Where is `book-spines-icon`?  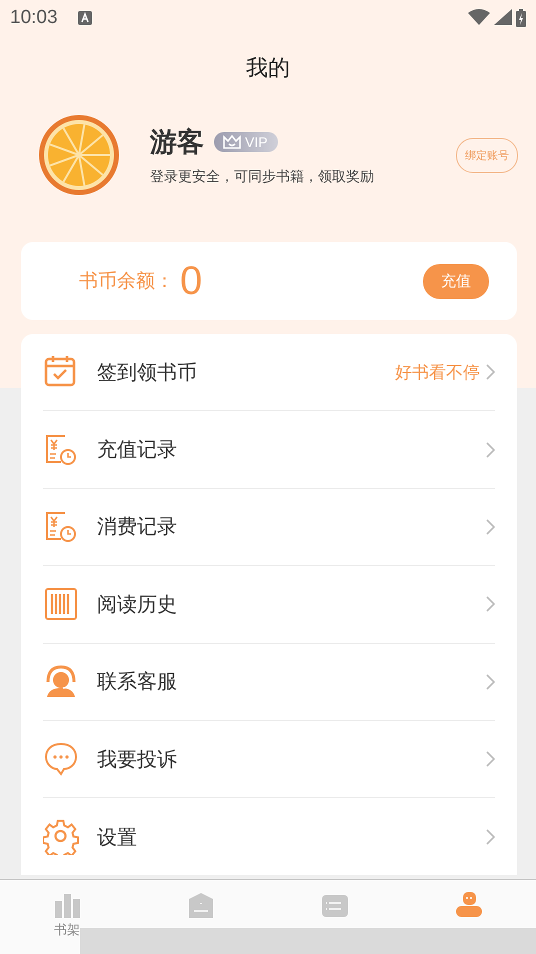 book-spines-icon is located at coordinates (61, 604).